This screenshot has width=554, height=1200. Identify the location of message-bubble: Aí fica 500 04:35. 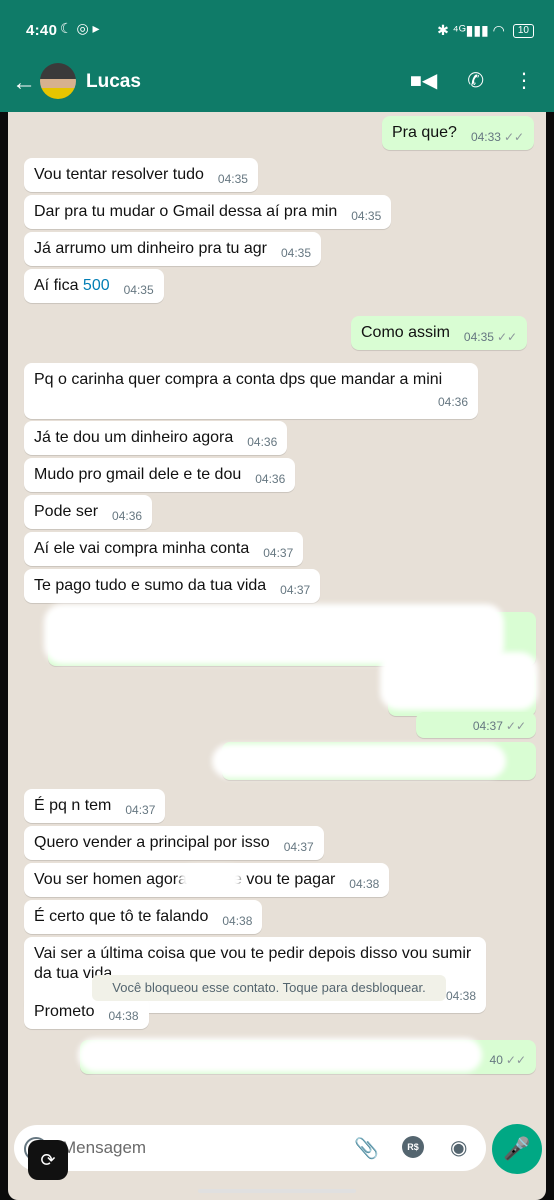
(94, 286).